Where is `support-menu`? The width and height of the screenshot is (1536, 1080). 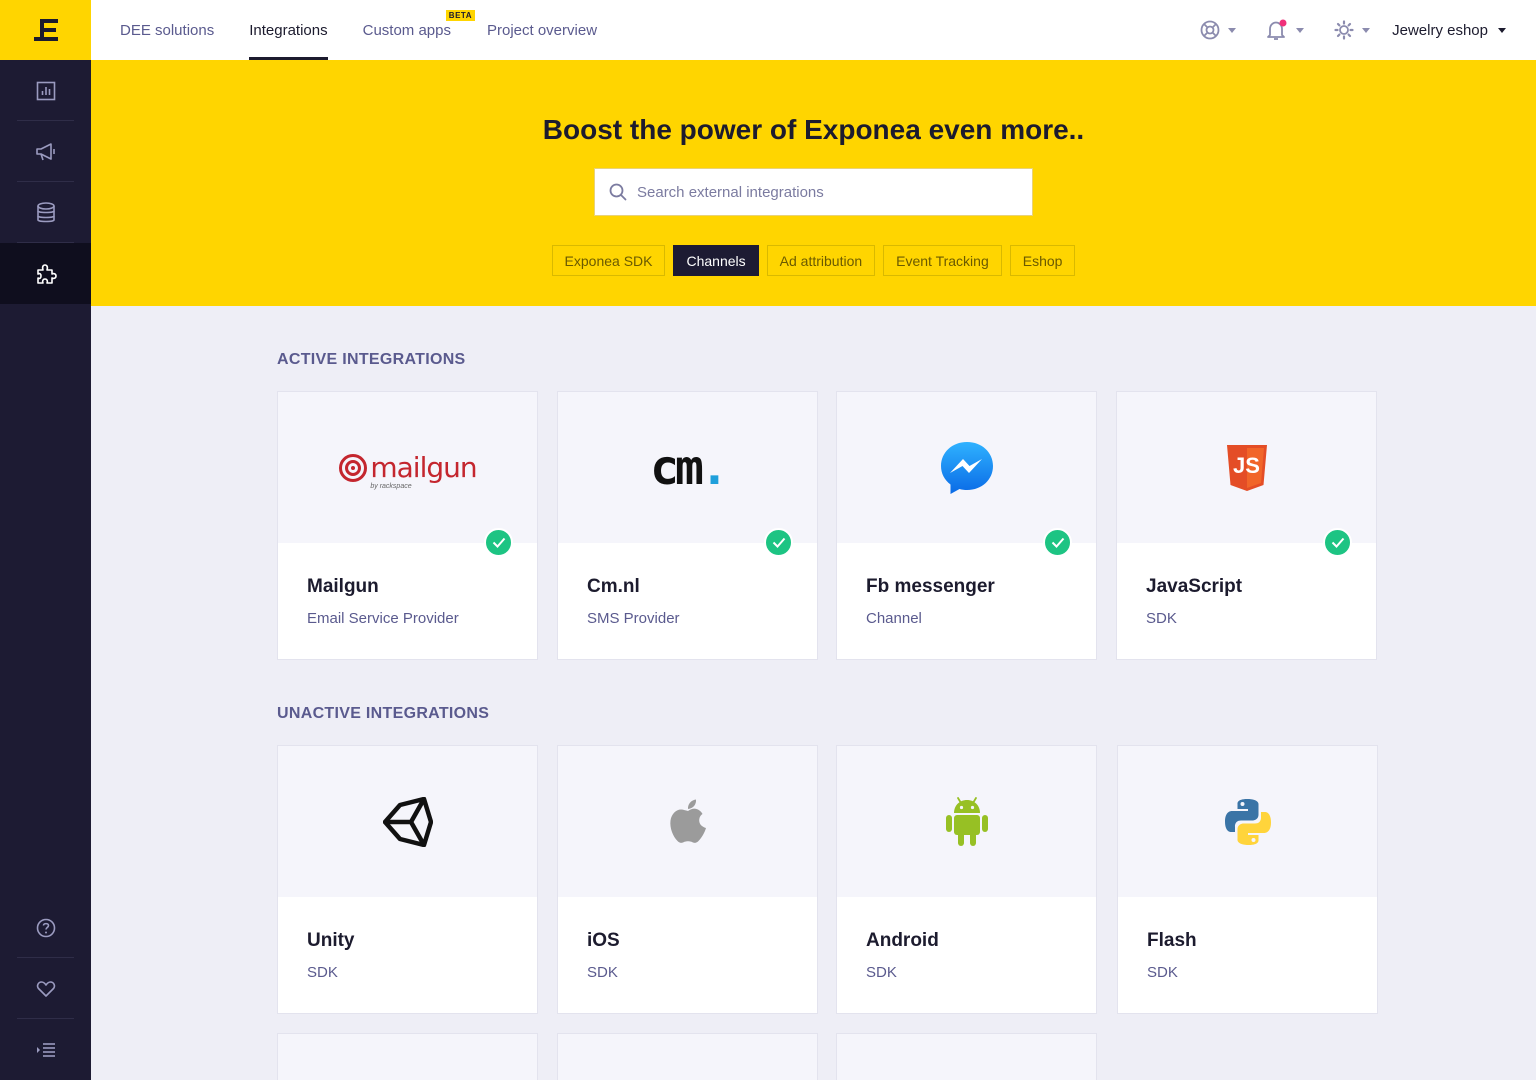 support-menu is located at coordinates (1218, 30).